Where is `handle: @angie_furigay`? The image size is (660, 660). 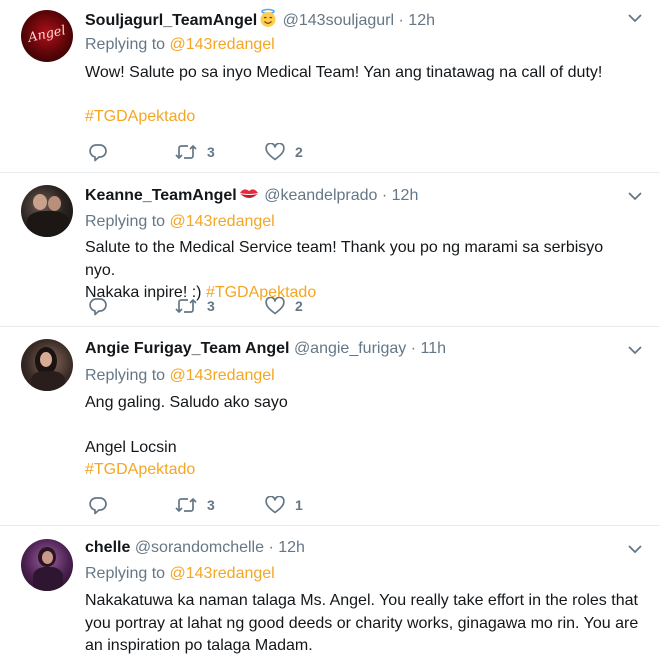
handle: @angie_furigay is located at coordinates (350, 348).